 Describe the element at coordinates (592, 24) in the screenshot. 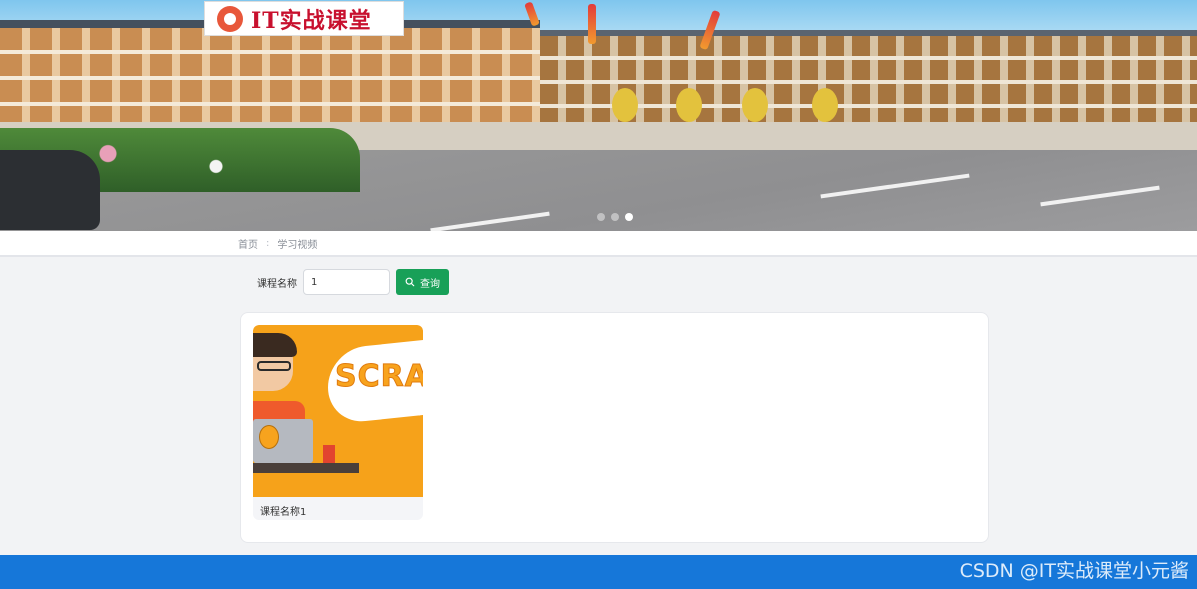

I see `banner-kite` at that location.